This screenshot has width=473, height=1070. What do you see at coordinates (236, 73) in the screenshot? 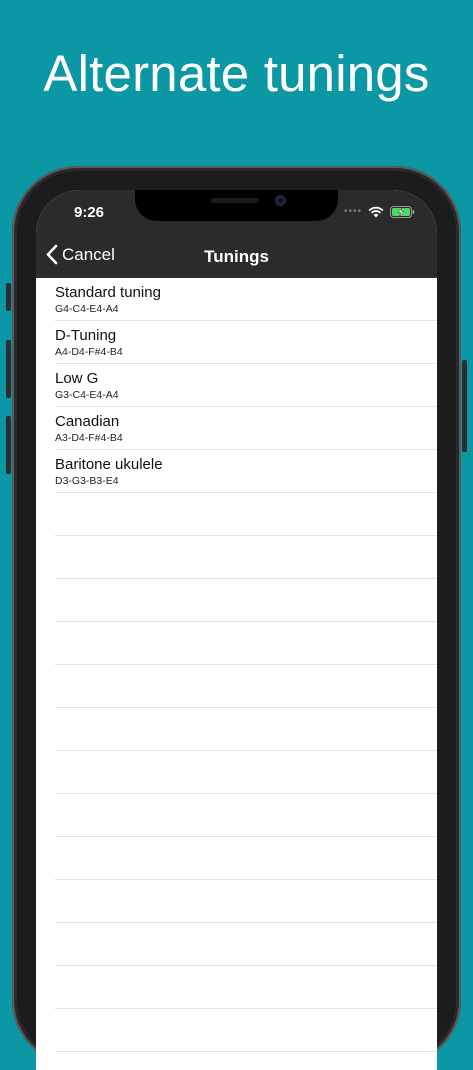
I see `headline: Alternate tunings` at bounding box center [236, 73].